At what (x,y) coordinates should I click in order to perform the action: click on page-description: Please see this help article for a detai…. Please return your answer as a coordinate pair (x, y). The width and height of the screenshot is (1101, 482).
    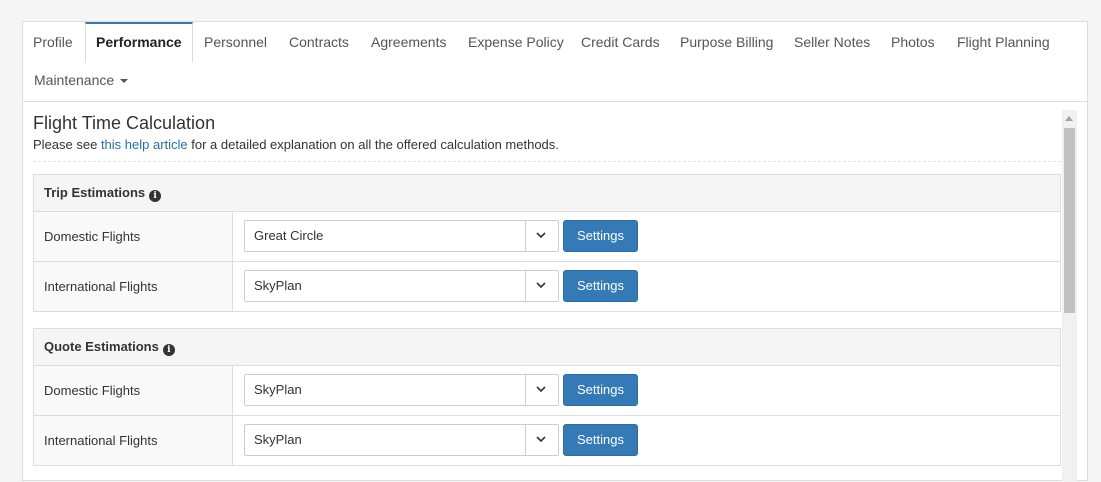
    Looking at the image, I should click on (296, 144).